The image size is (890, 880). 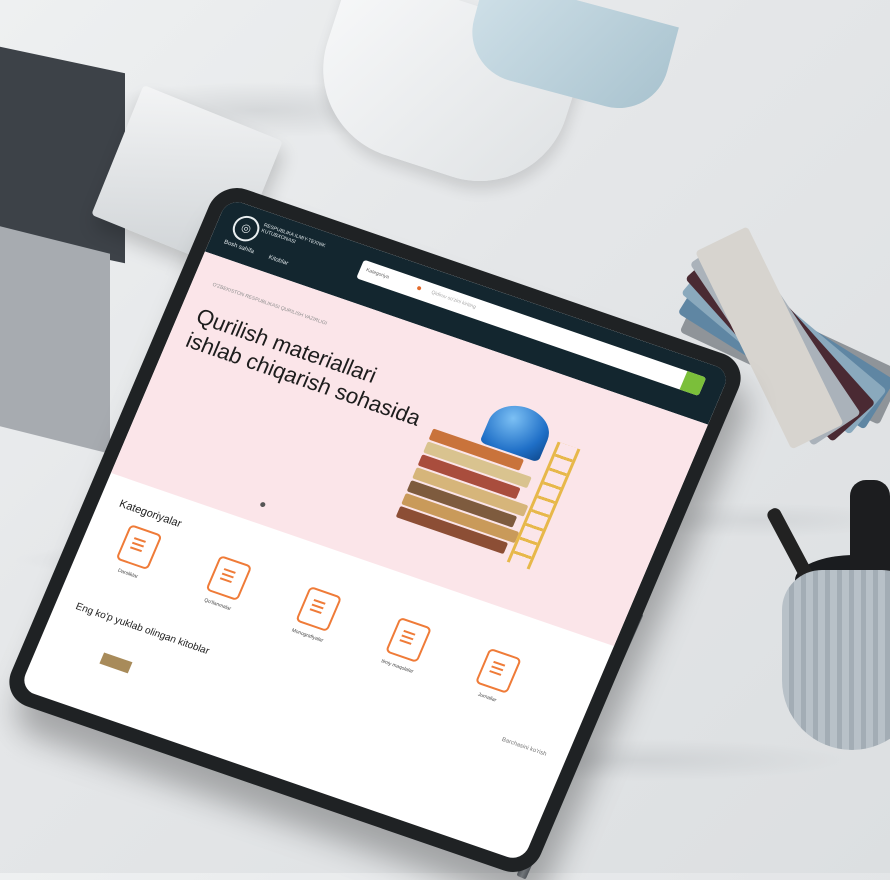 I want to click on category-label: Qo'llanmalar, so click(x=217, y=605).